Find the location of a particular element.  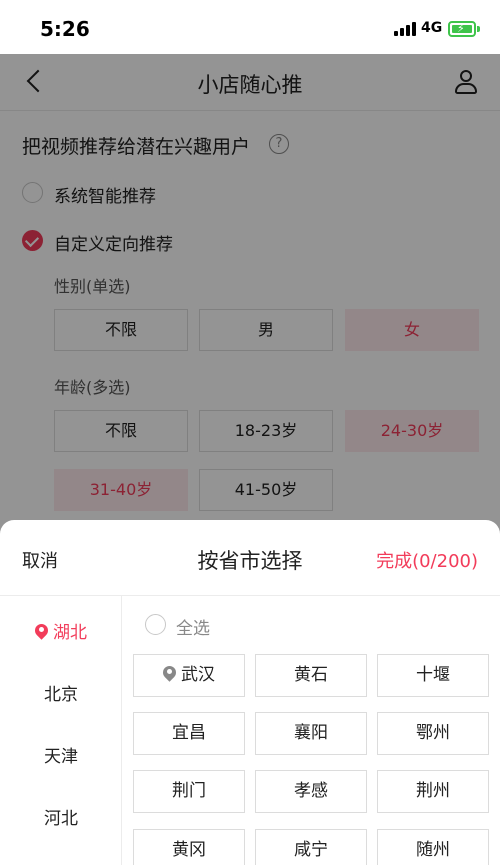

city-item: 随州 is located at coordinates (433, 847).